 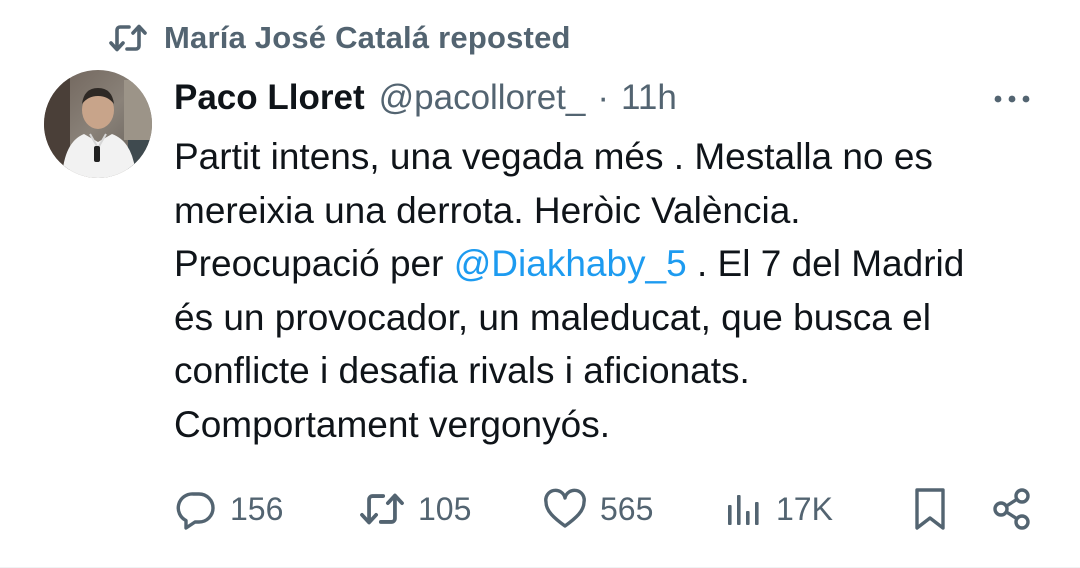 I want to click on bookmark-button, so click(x=930, y=509).